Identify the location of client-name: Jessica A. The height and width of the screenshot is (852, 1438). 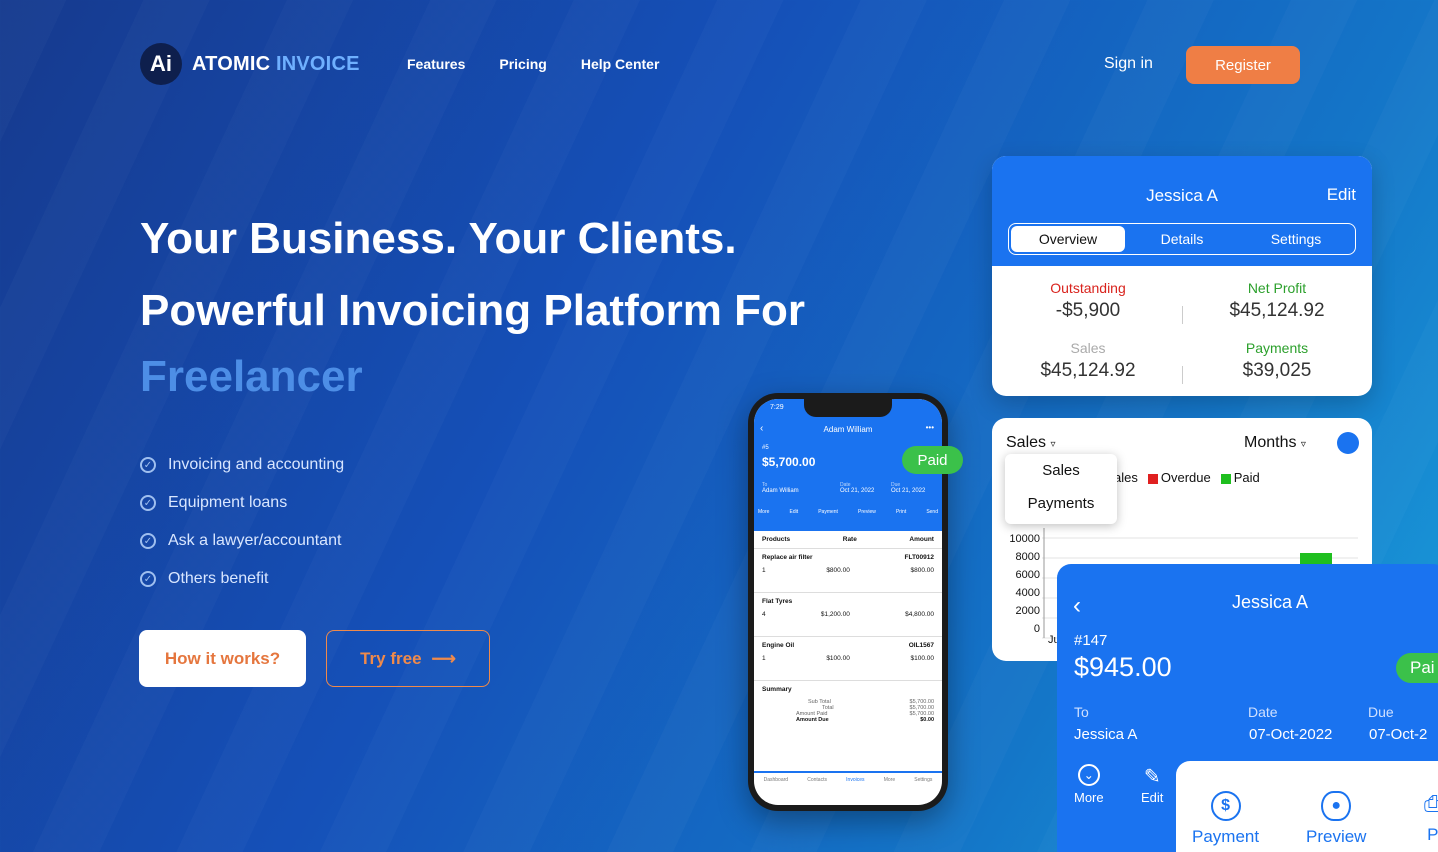
(1182, 195).